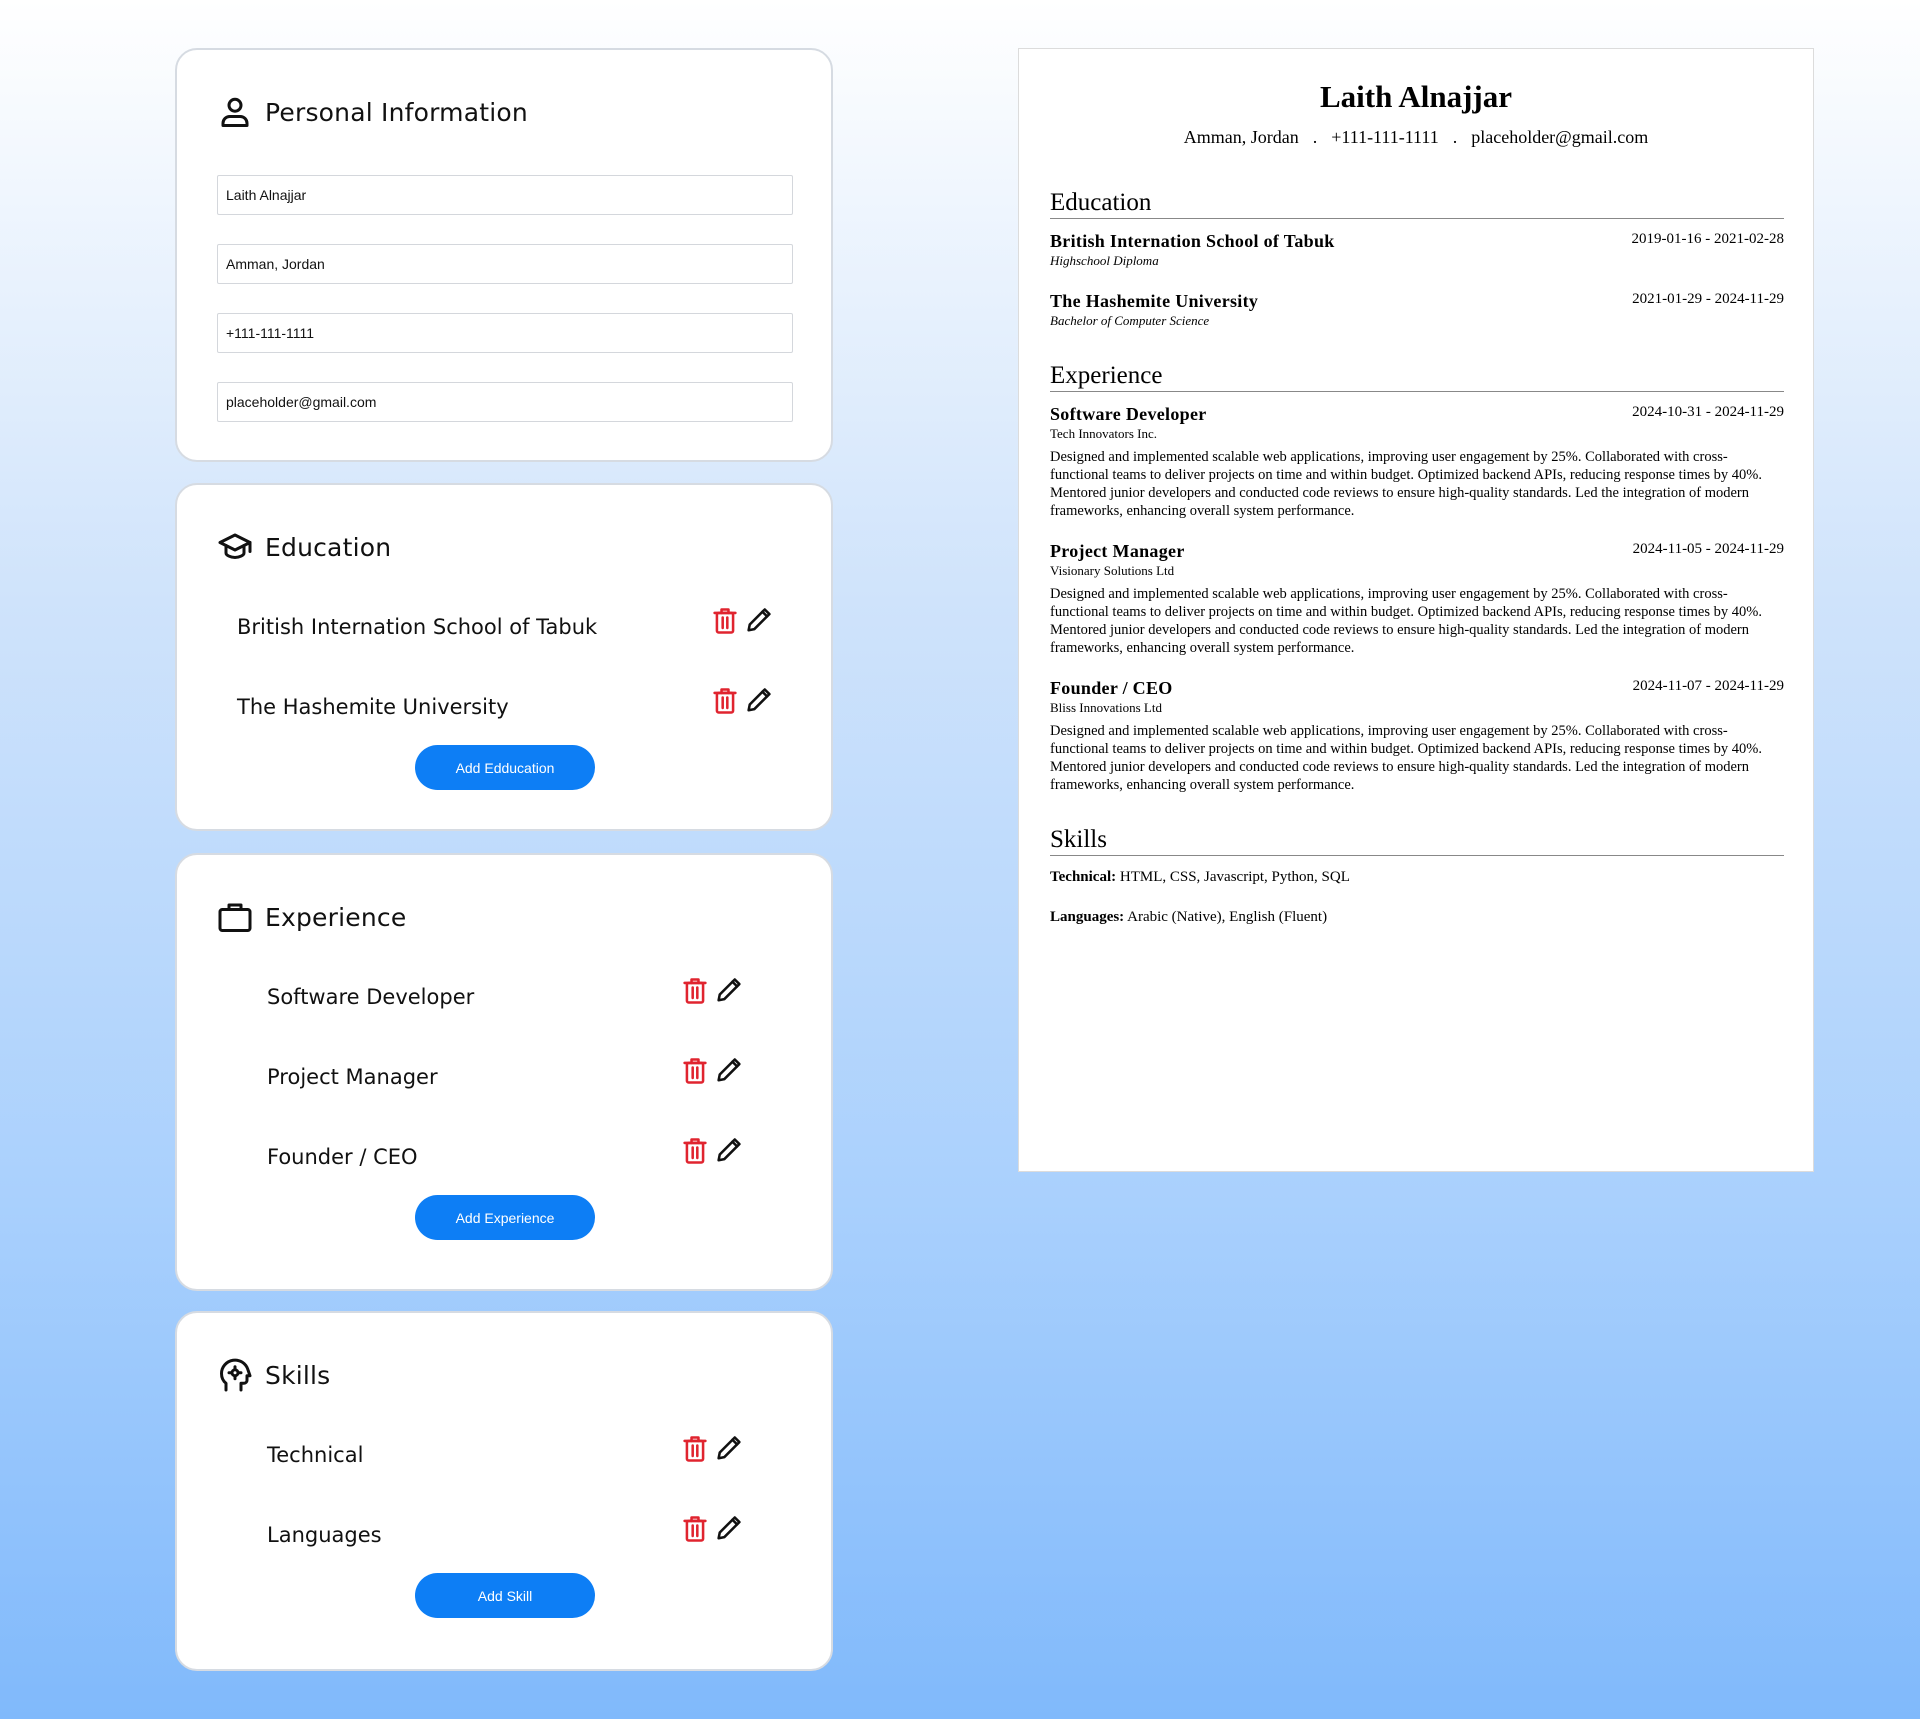 The height and width of the screenshot is (1719, 1920). What do you see at coordinates (505, 1595) in the screenshot?
I see `add-skill-button: Add Skill` at bounding box center [505, 1595].